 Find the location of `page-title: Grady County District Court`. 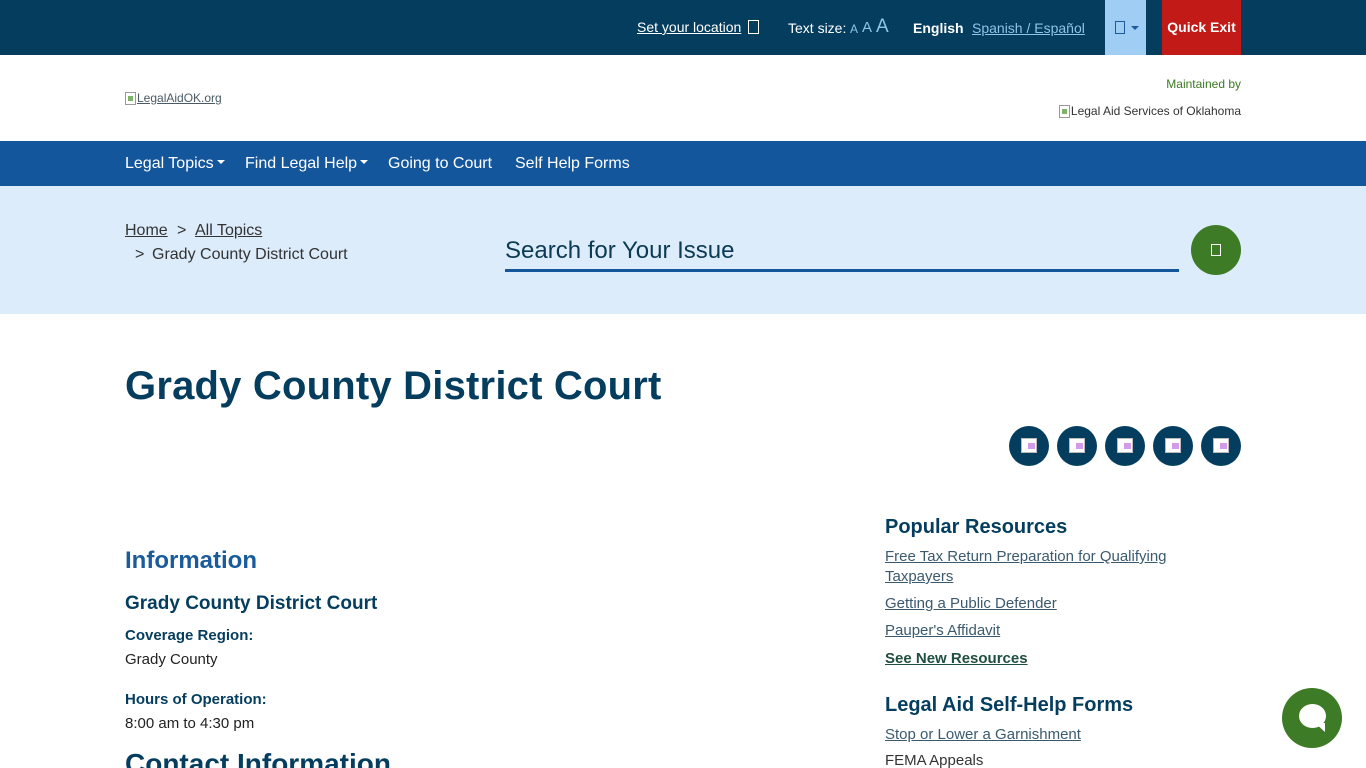

page-title: Grady County District Court is located at coordinates (393, 386).